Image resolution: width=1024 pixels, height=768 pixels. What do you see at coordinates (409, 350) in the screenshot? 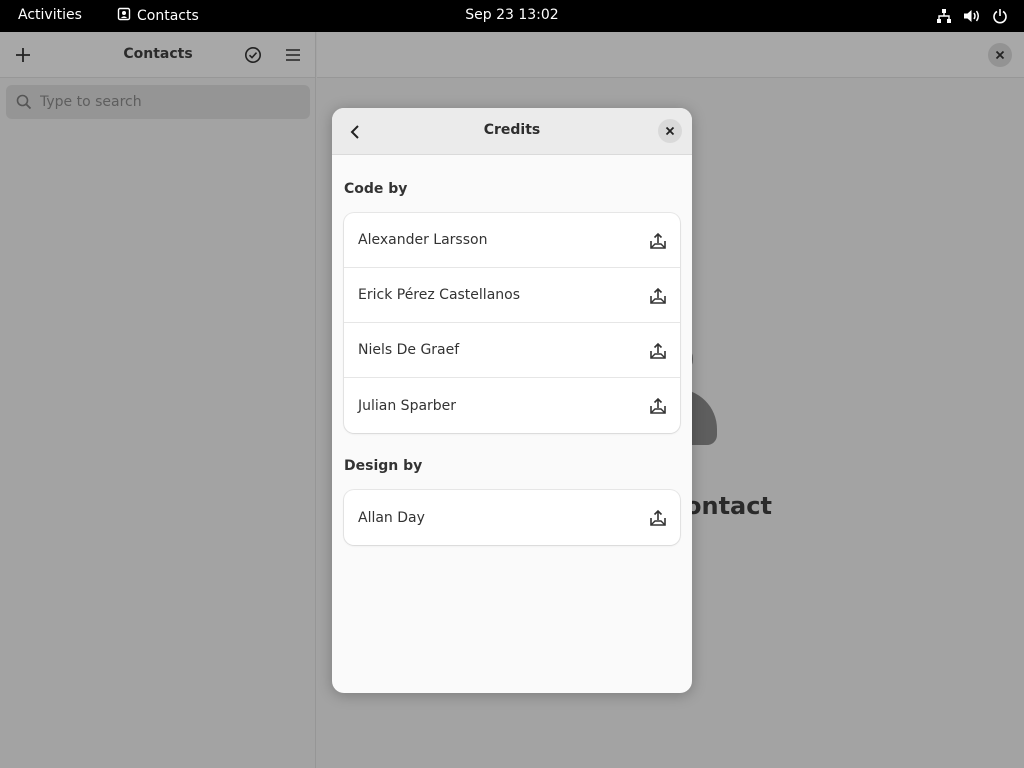
I see `credit-name: Niels De Graef` at bounding box center [409, 350].